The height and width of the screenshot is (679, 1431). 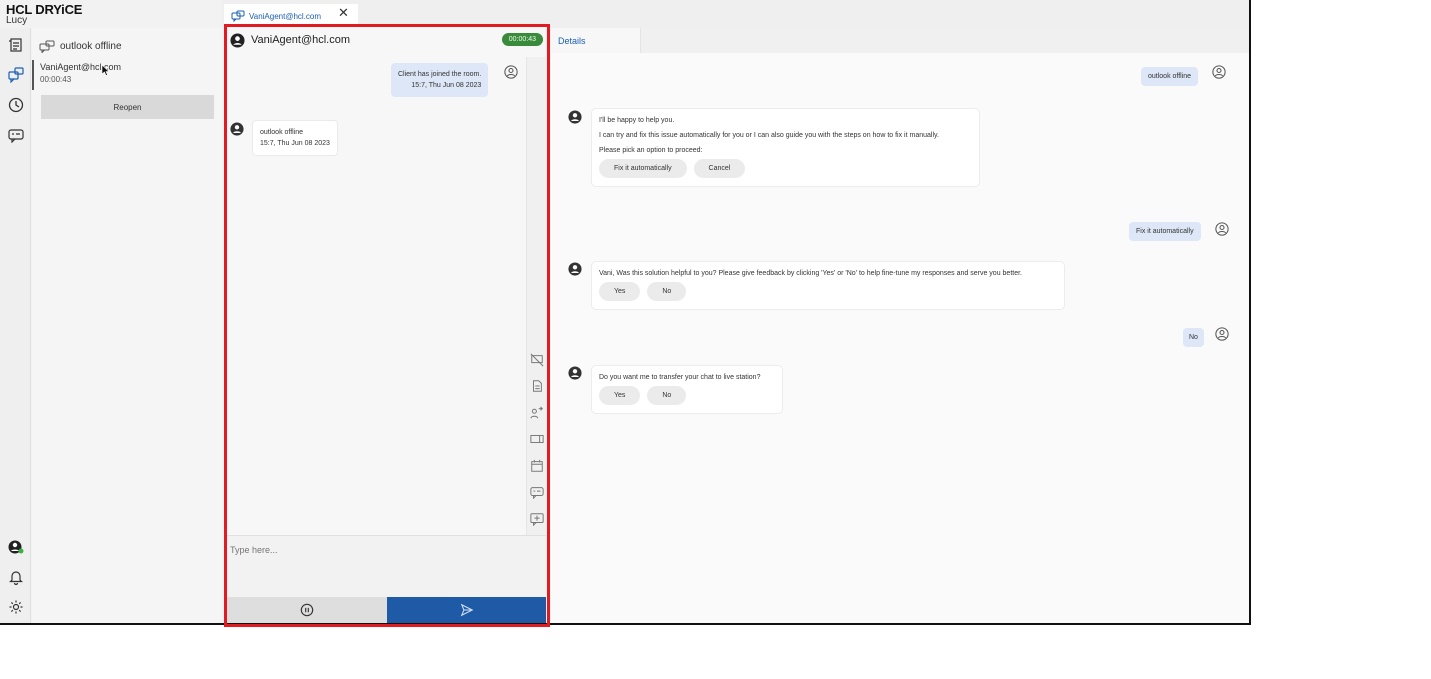 I want to click on details-tab-row: Details, so click(x=900, y=40).